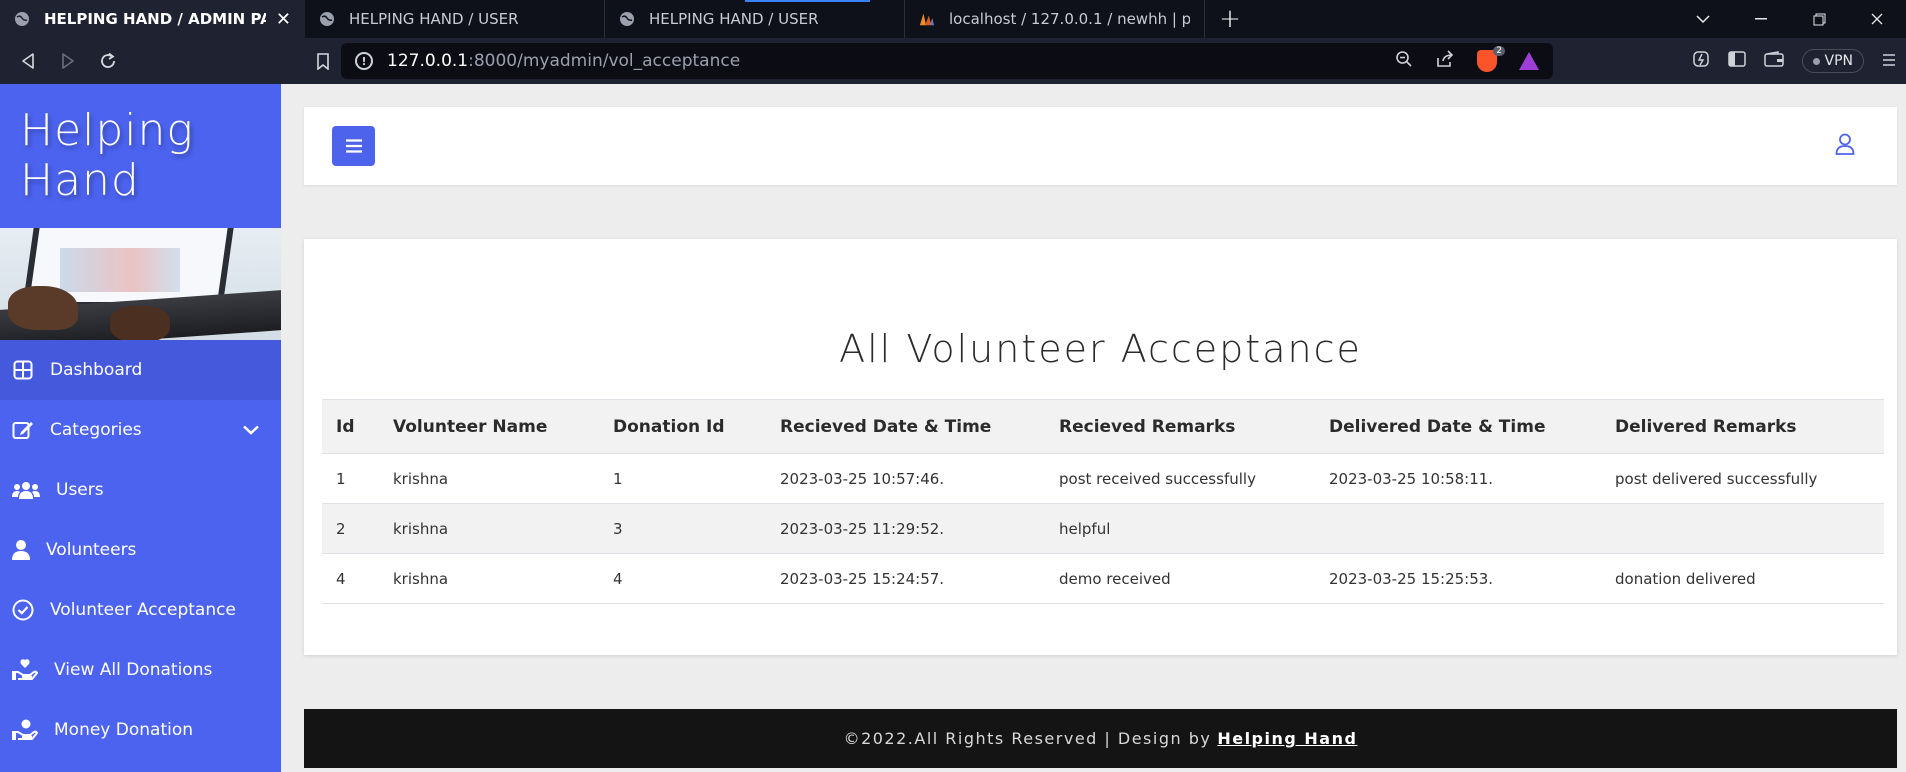 Image resolution: width=1906 pixels, height=772 pixels. What do you see at coordinates (905, 528) in the screenshot?
I see `cell-received-datetime: 2023-03-25 11:29:52.` at bounding box center [905, 528].